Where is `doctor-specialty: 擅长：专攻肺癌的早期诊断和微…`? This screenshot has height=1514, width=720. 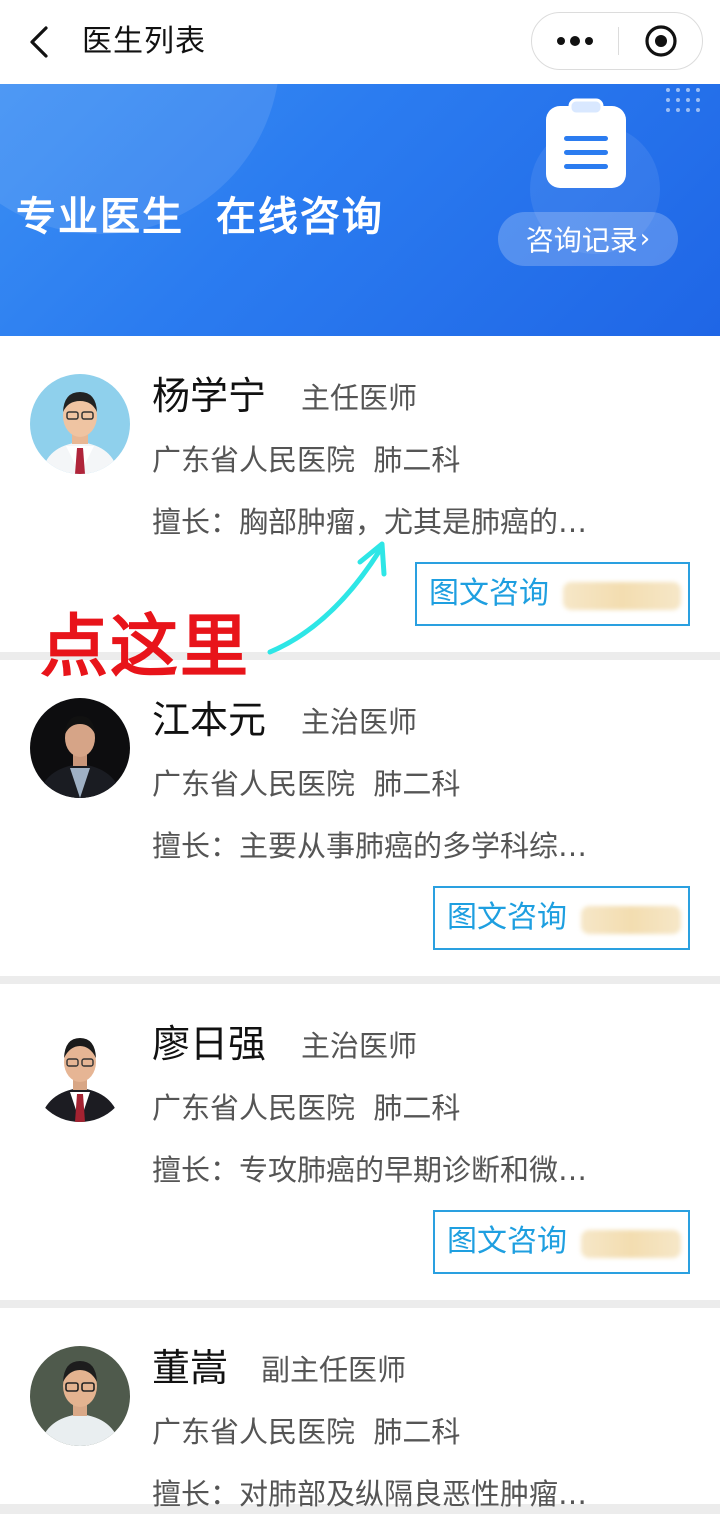
doctor-specialty: 擅长：专攻肺癌的早期诊断和微… is located at coordinates (370, 1170).